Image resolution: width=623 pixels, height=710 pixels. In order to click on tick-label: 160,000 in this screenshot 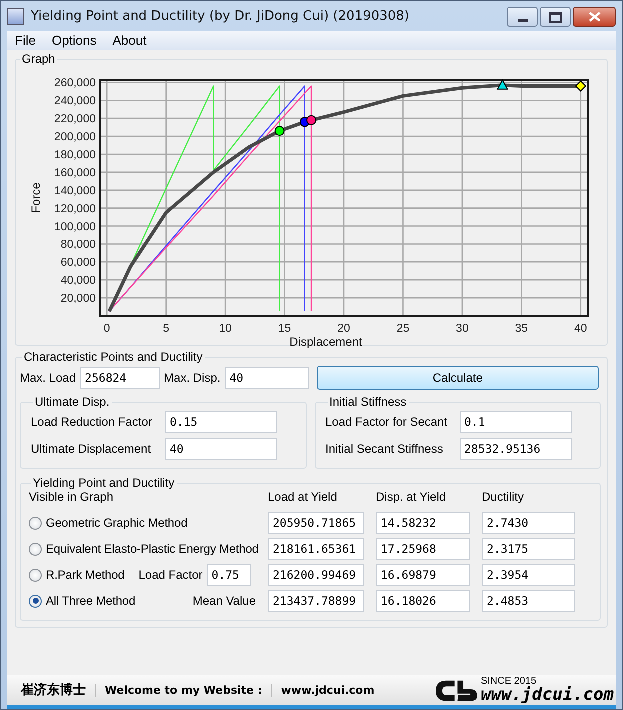, I will do `click(75, 173)`.